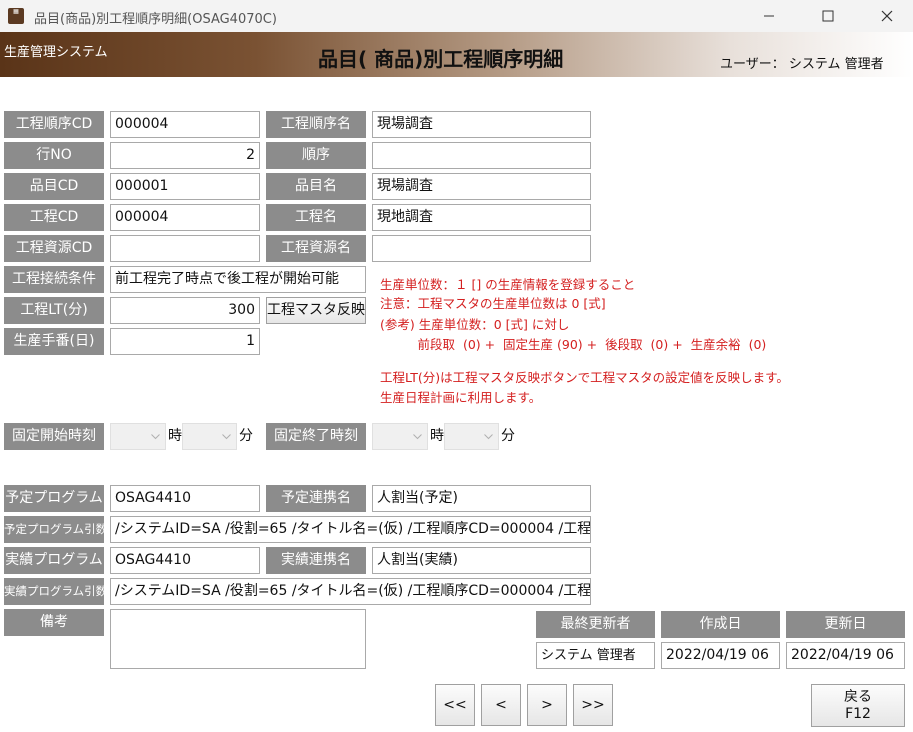  I want to click on process-name-field: 現地調査, so click(481, 217).